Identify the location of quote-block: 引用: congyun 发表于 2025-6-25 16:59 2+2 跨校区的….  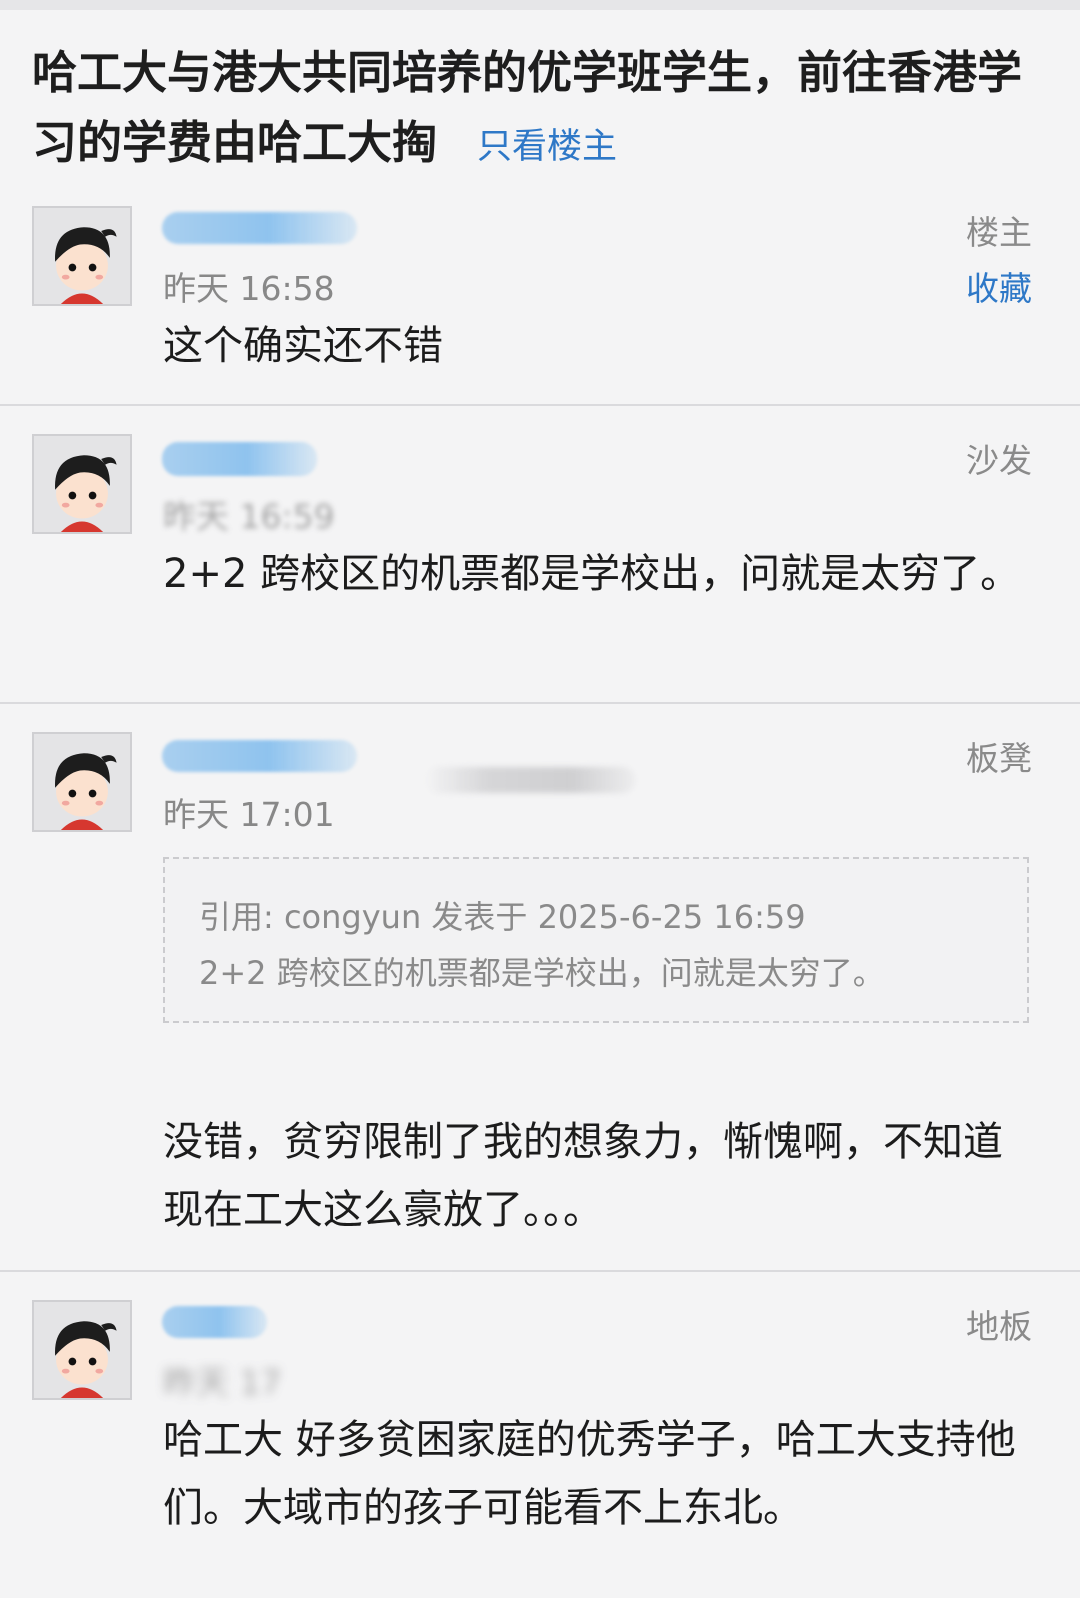
(596, 940).